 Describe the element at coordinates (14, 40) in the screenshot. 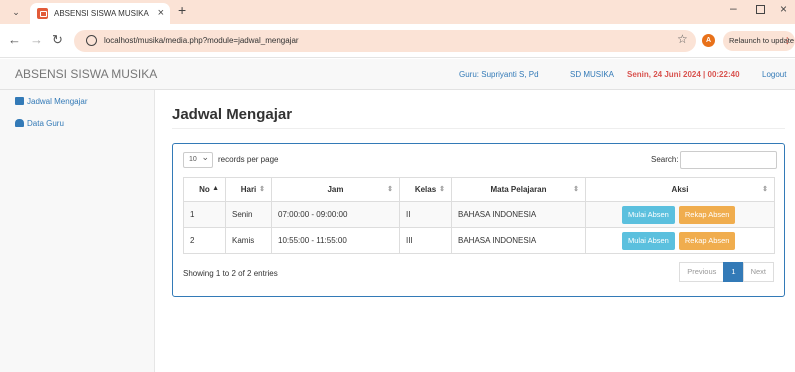

I see `back-arrow-icon: ←` at that location.